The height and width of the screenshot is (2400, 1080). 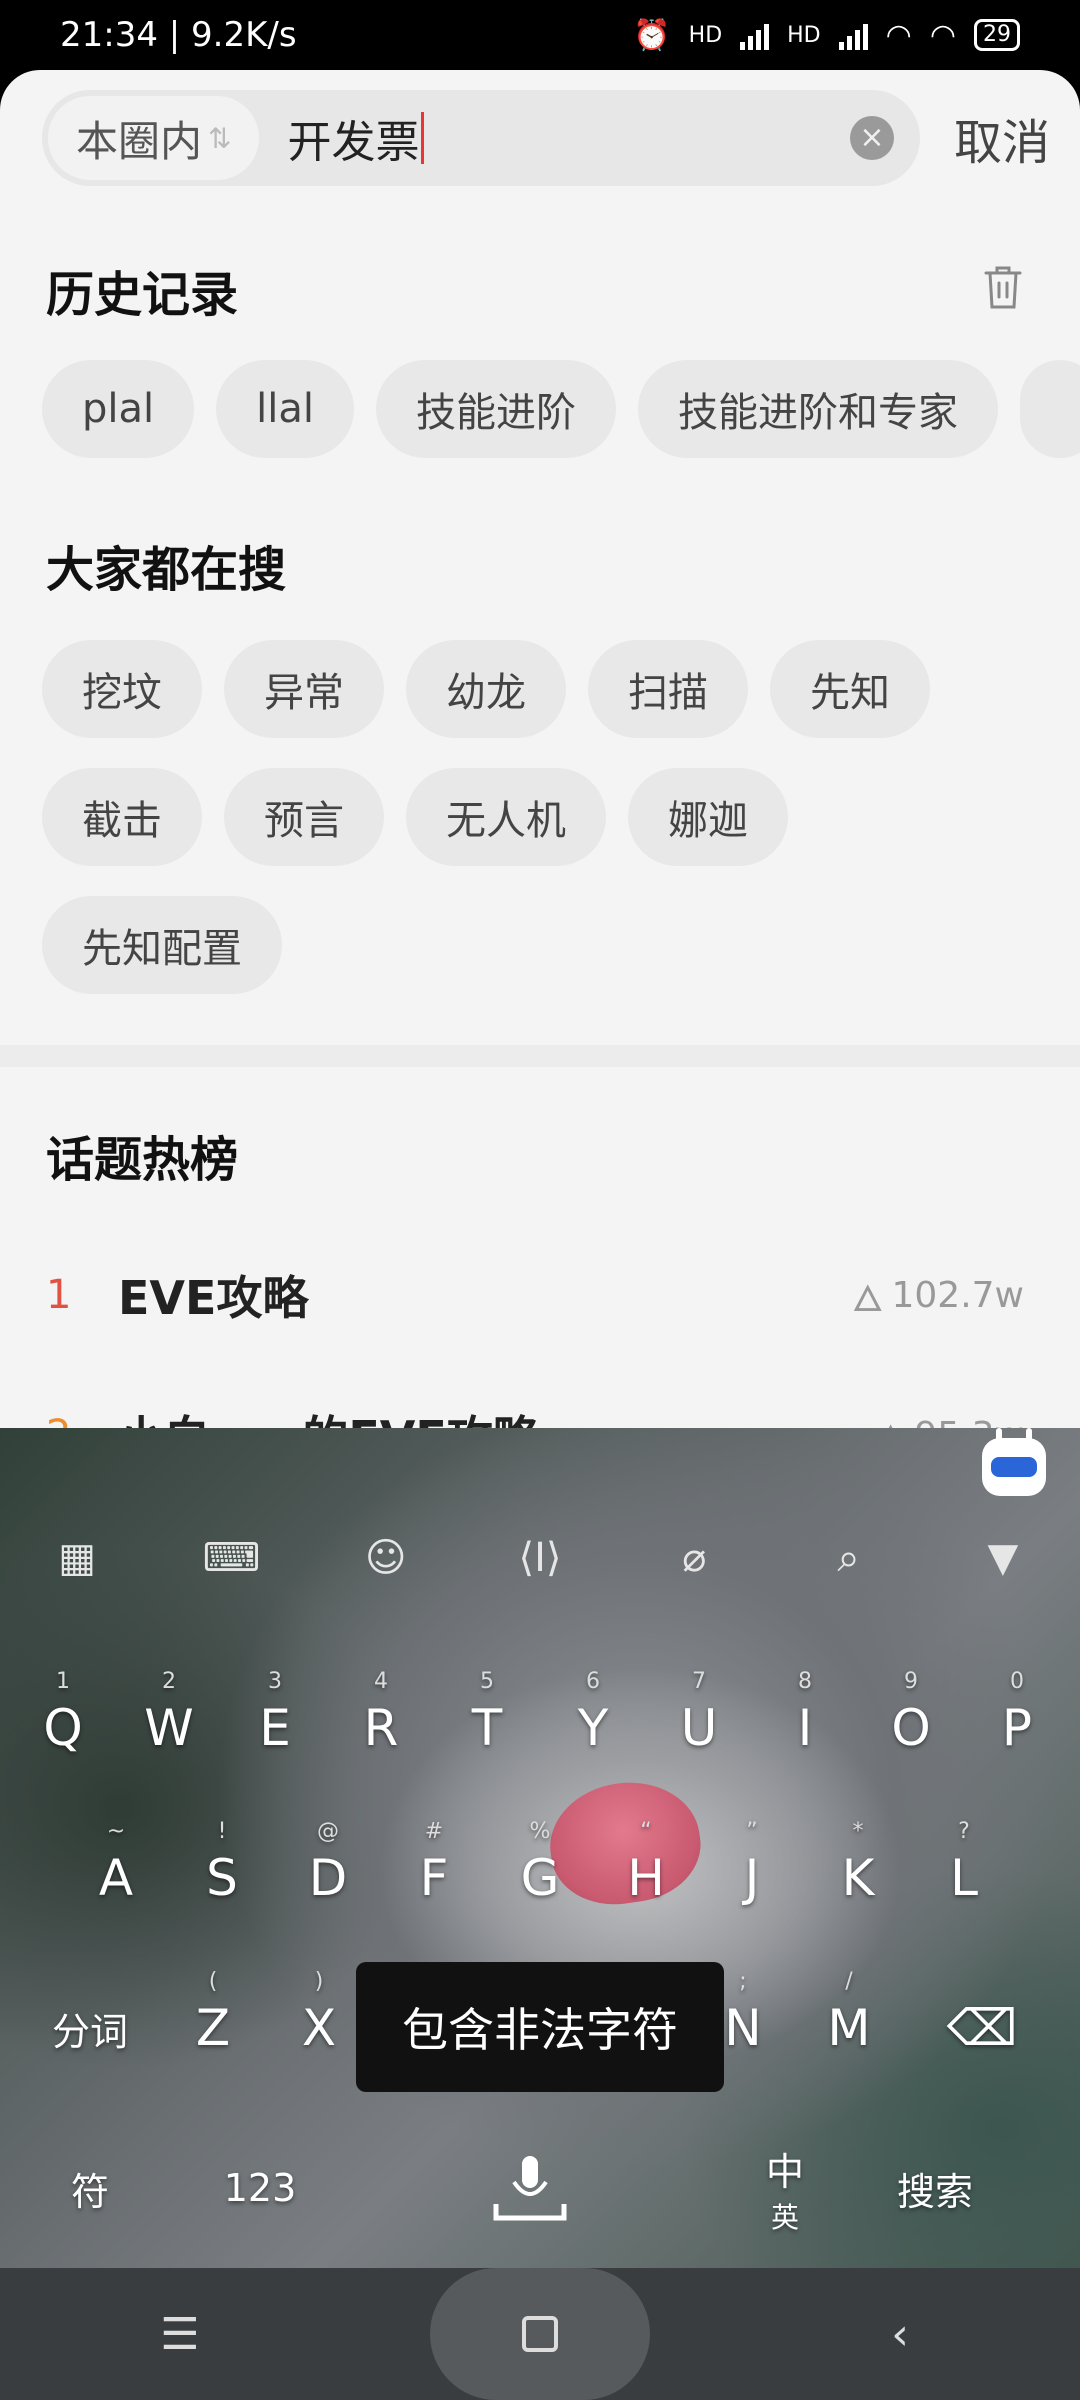 I want to click on lang-zh: 中, so click(x=784, y=2171).